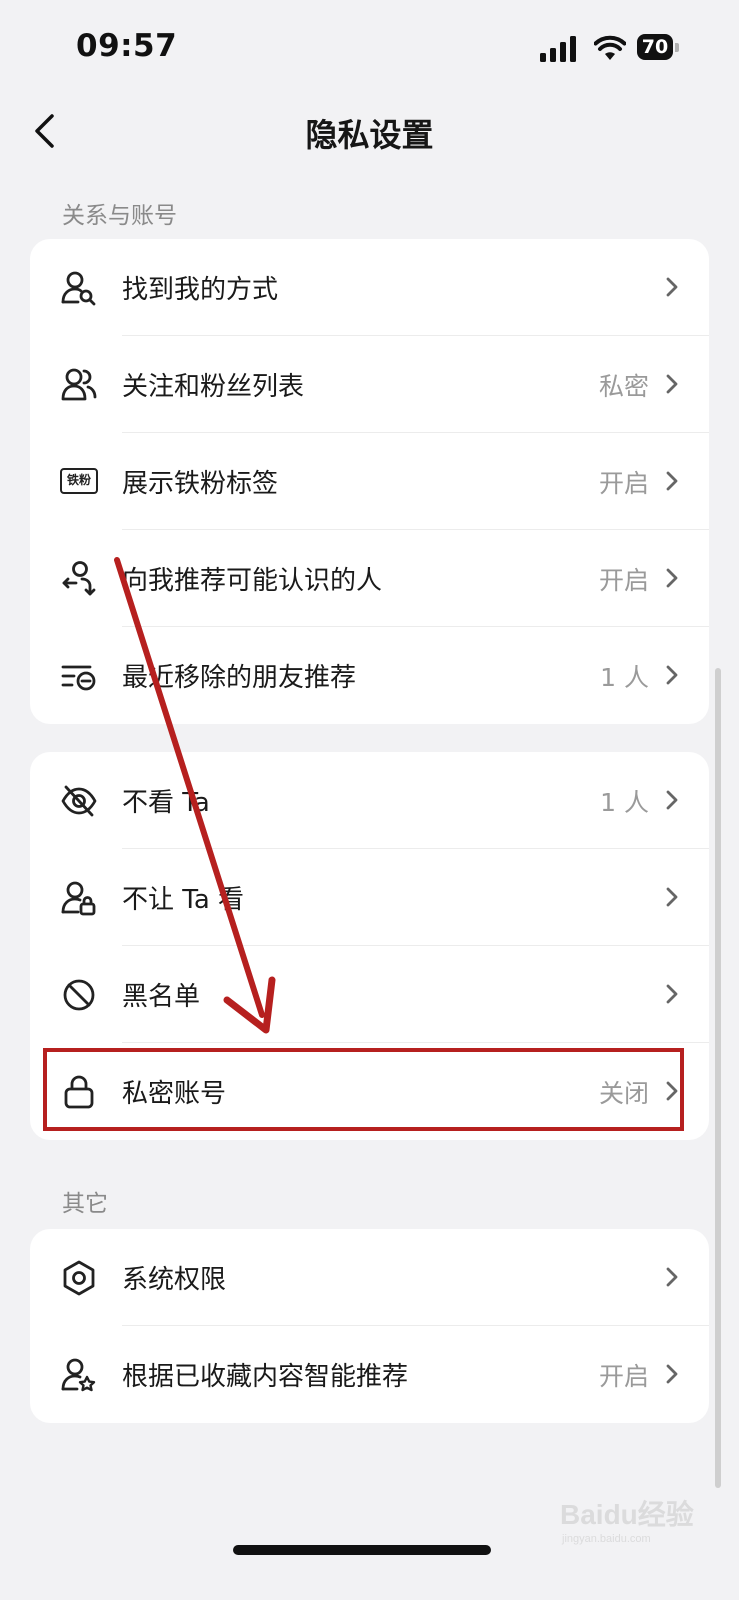  What do you see at coordinates (369, 800) in the screenshot?
I see `settings-row-hide-from-me: 不看 Ta 1 人` at bounding box center [369, 800].